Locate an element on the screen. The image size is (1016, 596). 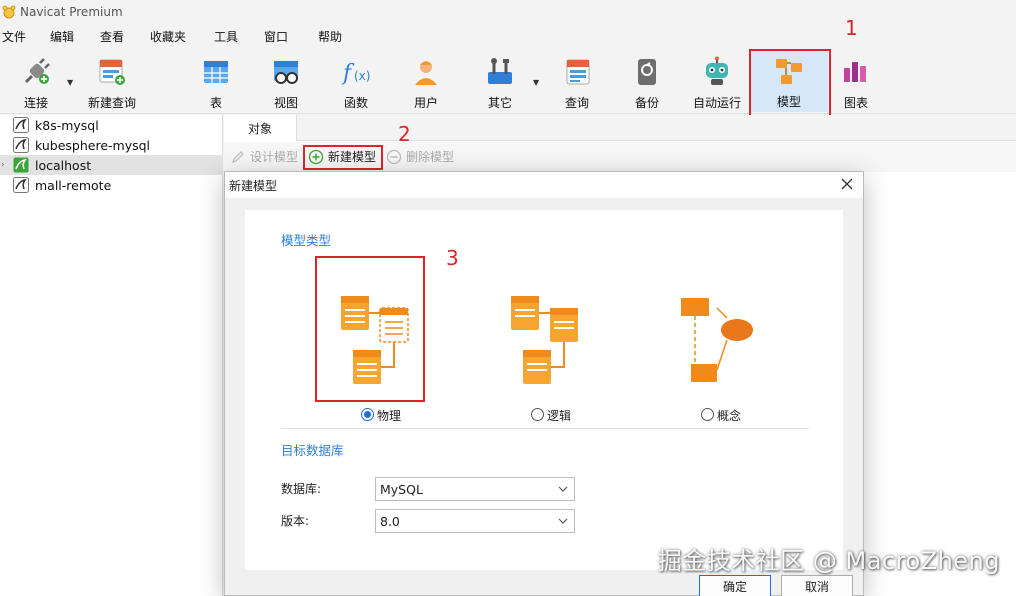
model-type-logical-option: 逻辑 is located at coordinates (549, 360).